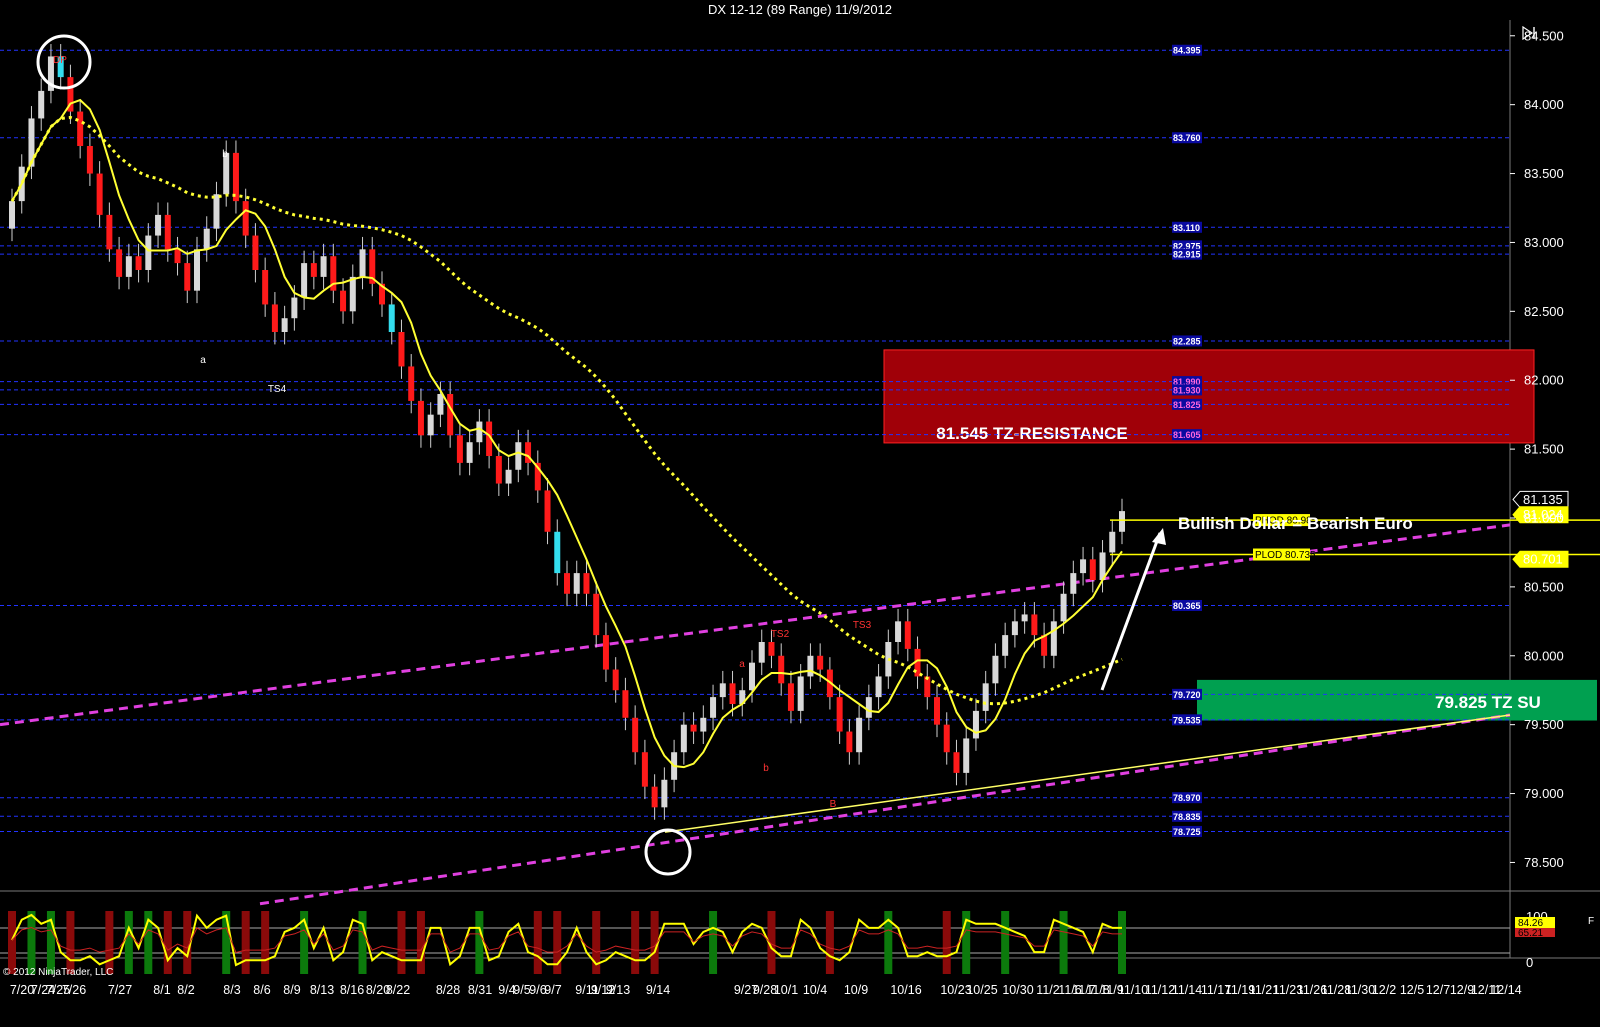 Image resolution: width=1600 pixels, height=1027 pixels. What do you see at coordinates (74, 990) in the screenshot?
I see `x-tick-label: 7/26` at bounding box center [74, 990].